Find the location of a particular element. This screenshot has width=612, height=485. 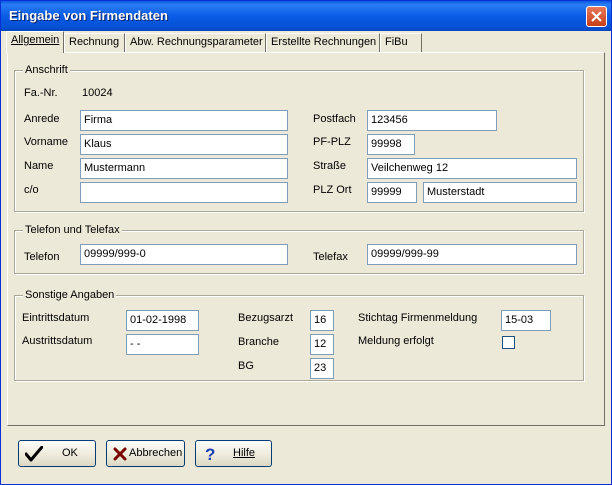

branche-label: Branche is located at coordinates (258, 342).